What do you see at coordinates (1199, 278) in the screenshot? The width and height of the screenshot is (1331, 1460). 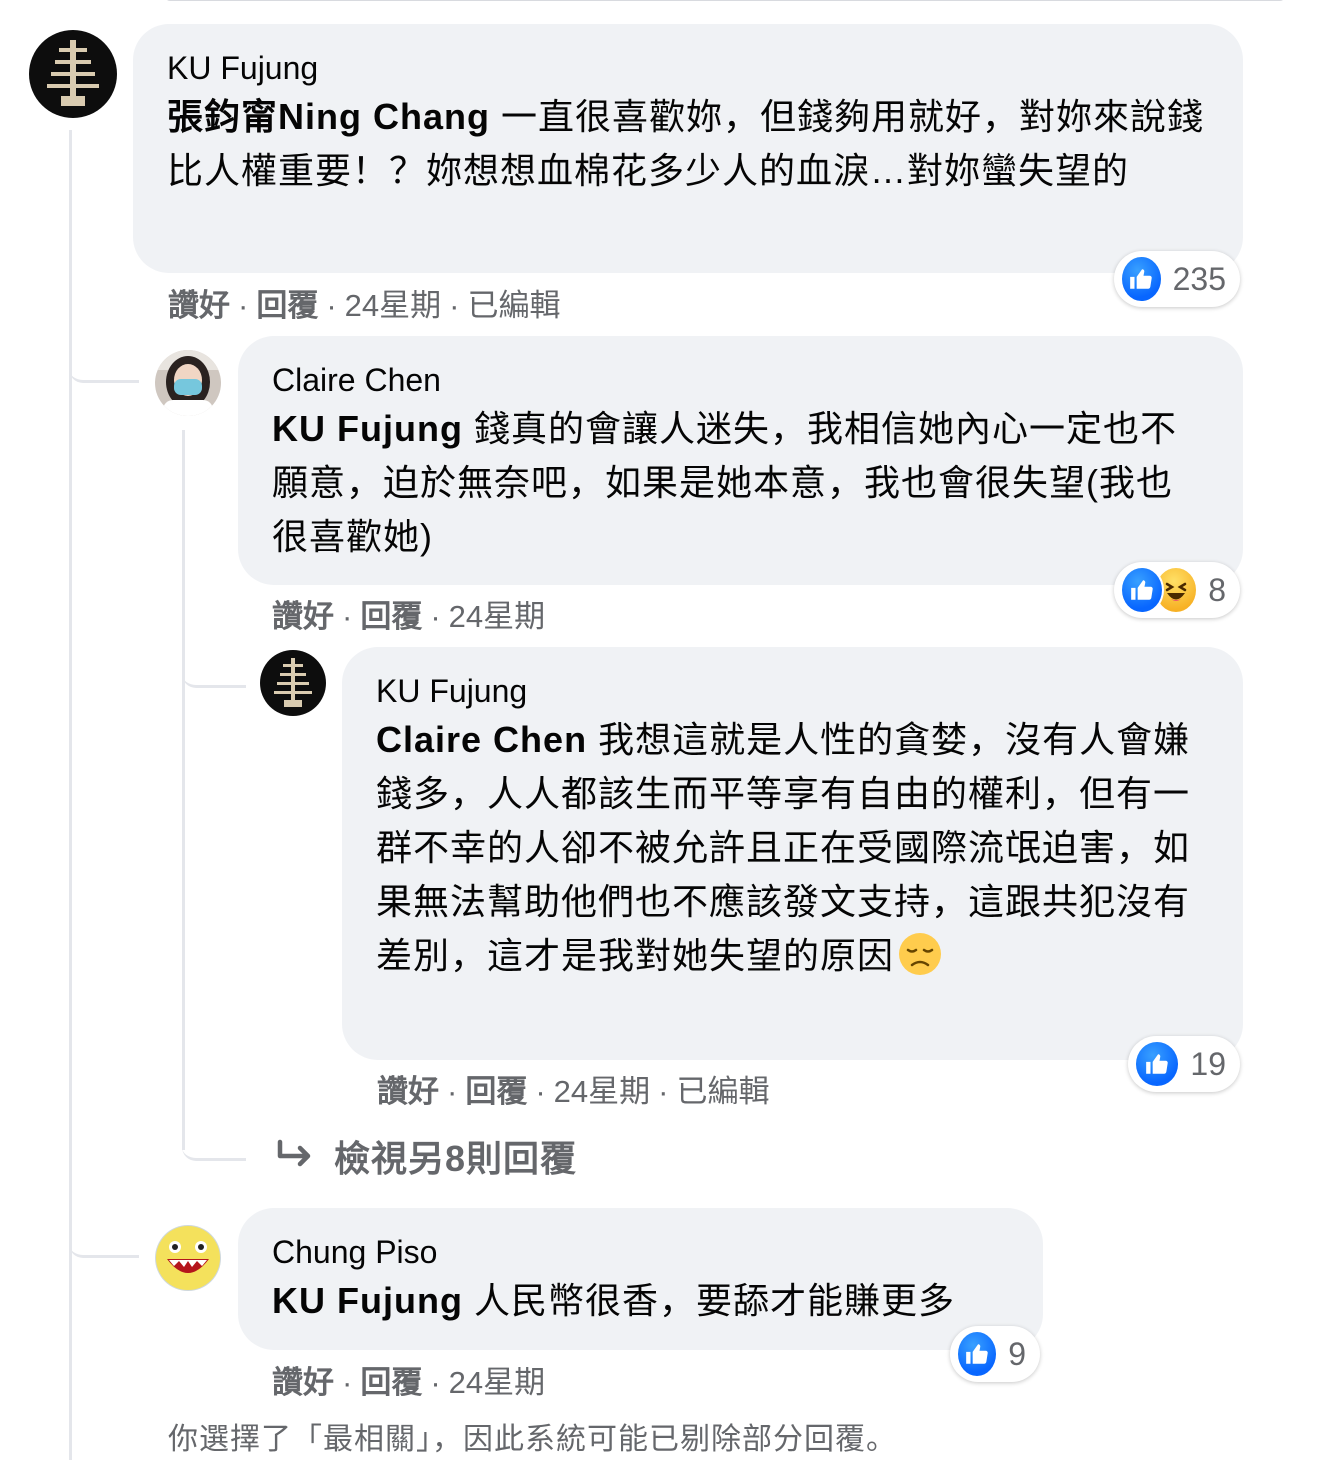 I see `reaction-count: 235` at bounding box center [1199, 278].